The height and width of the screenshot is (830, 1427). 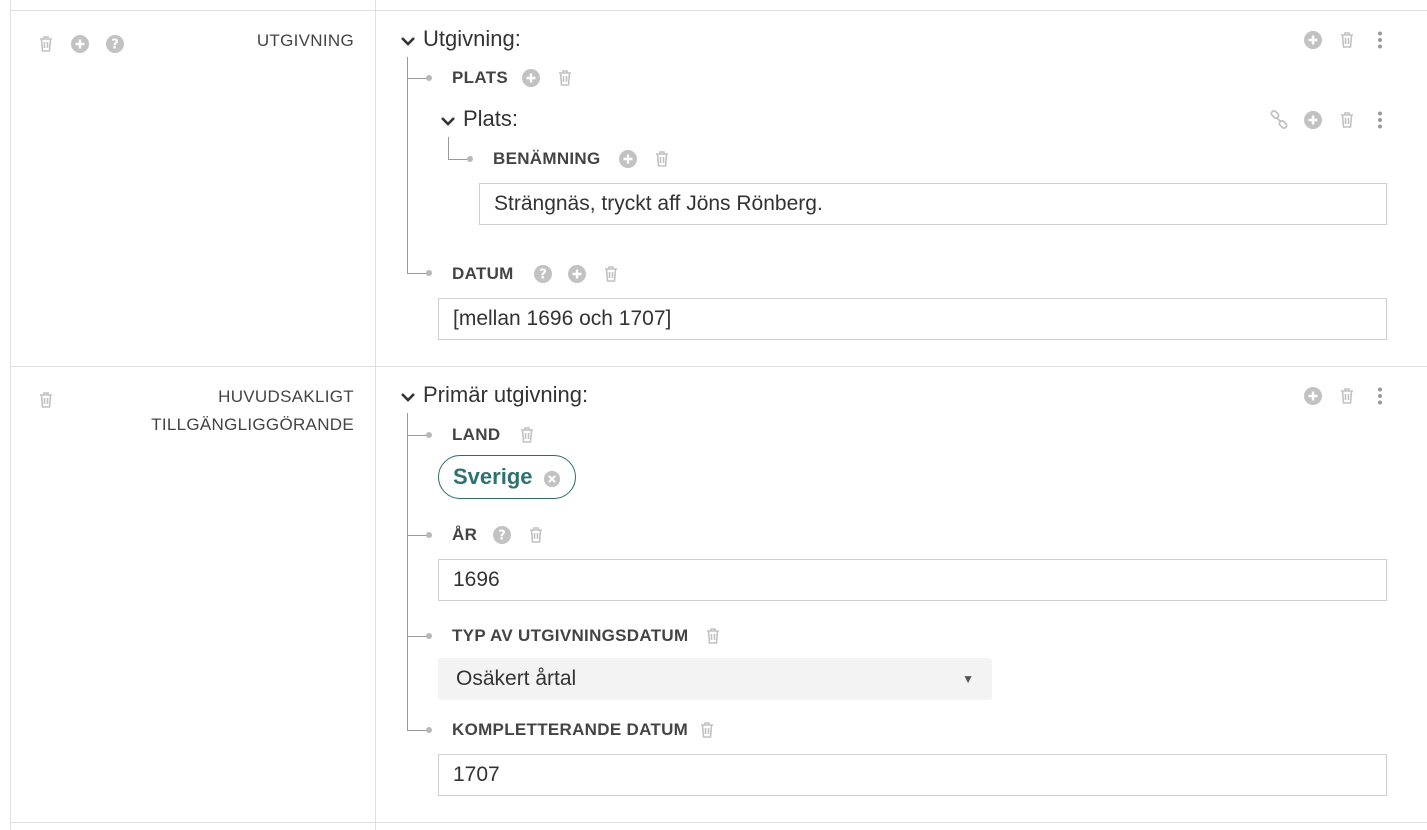 I want to click on field-label: BENÄMNING, so click(x=547, y=158).